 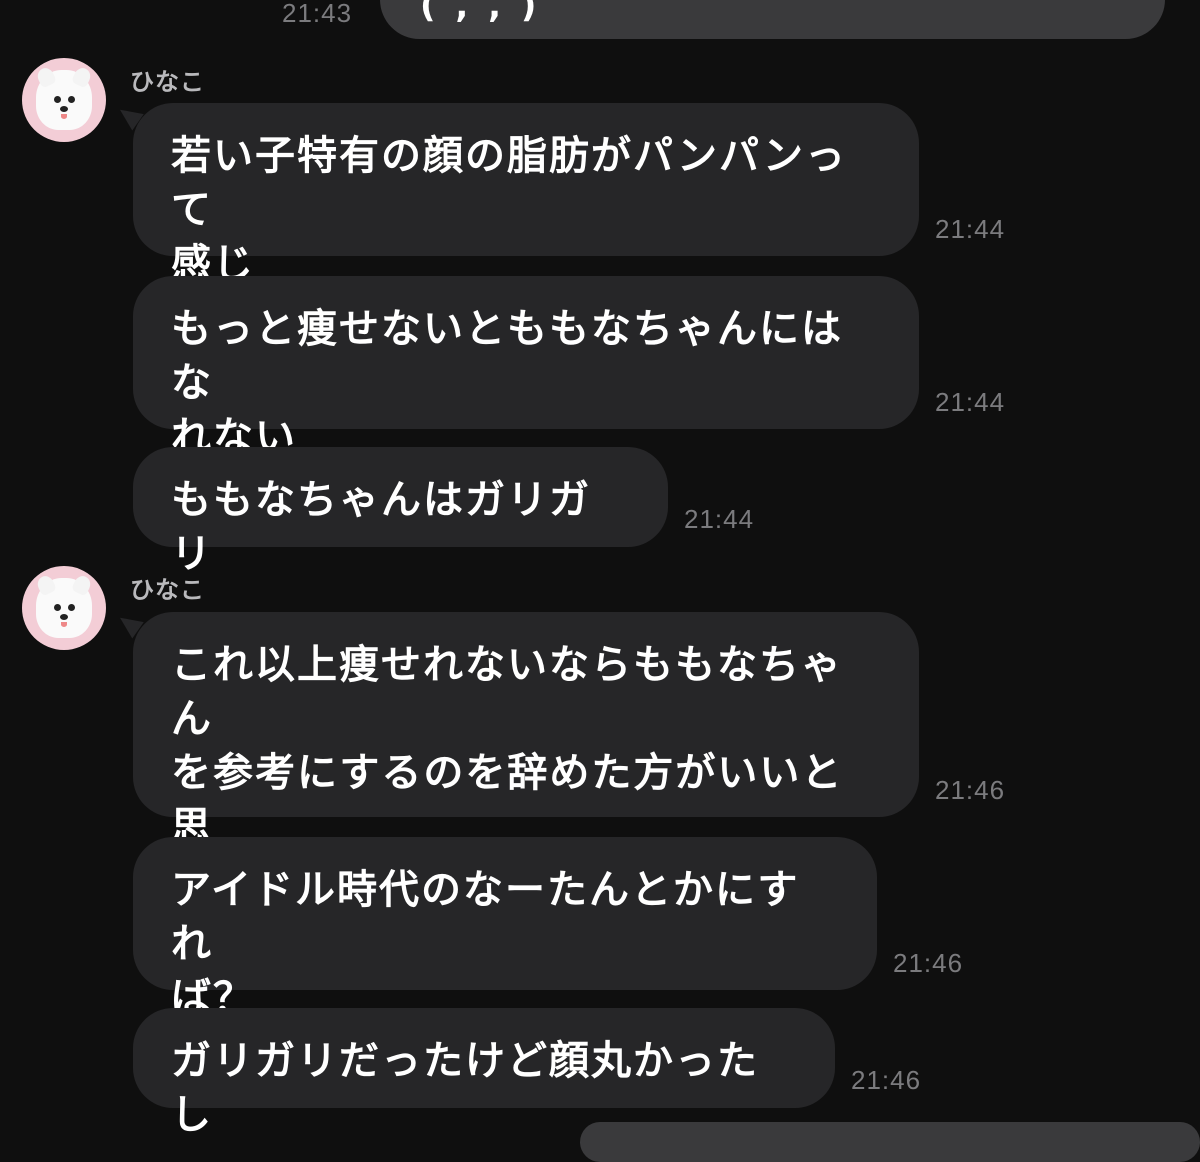 I want to click on incoming-message-bubble: ガリガリだったけど顔丸かったし, so click(x=484, y=1073).